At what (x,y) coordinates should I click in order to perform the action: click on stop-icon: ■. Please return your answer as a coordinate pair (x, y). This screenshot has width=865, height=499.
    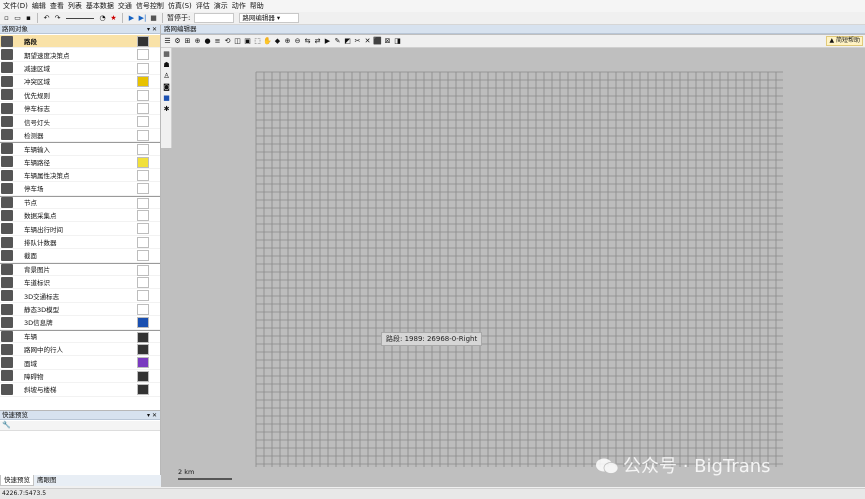
    Looking at the image, I should click on (153, 18).